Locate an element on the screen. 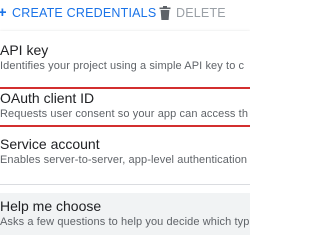  create-credentials-label: CREATE CREDENTIALS is located at coordinates (84, 13).